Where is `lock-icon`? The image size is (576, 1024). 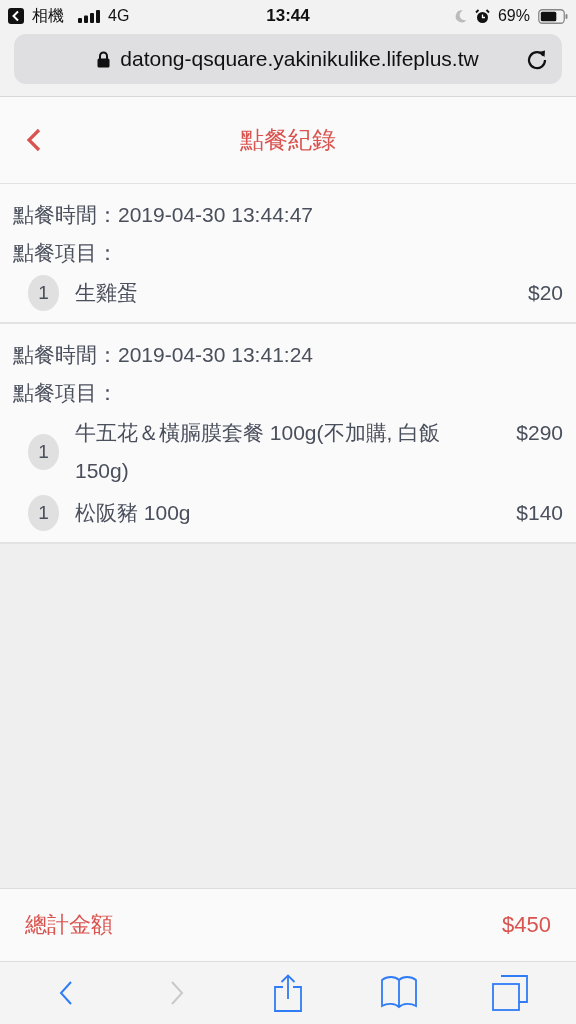 lock-icon is located at coordinates (104, 59).